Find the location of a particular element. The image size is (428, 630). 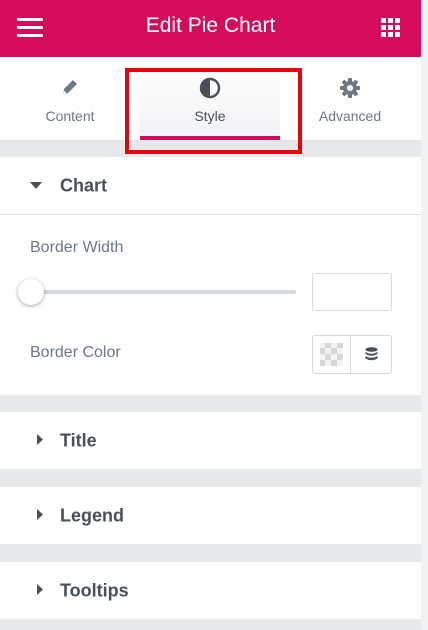

border-width-input is located at coordinates (352, 292).